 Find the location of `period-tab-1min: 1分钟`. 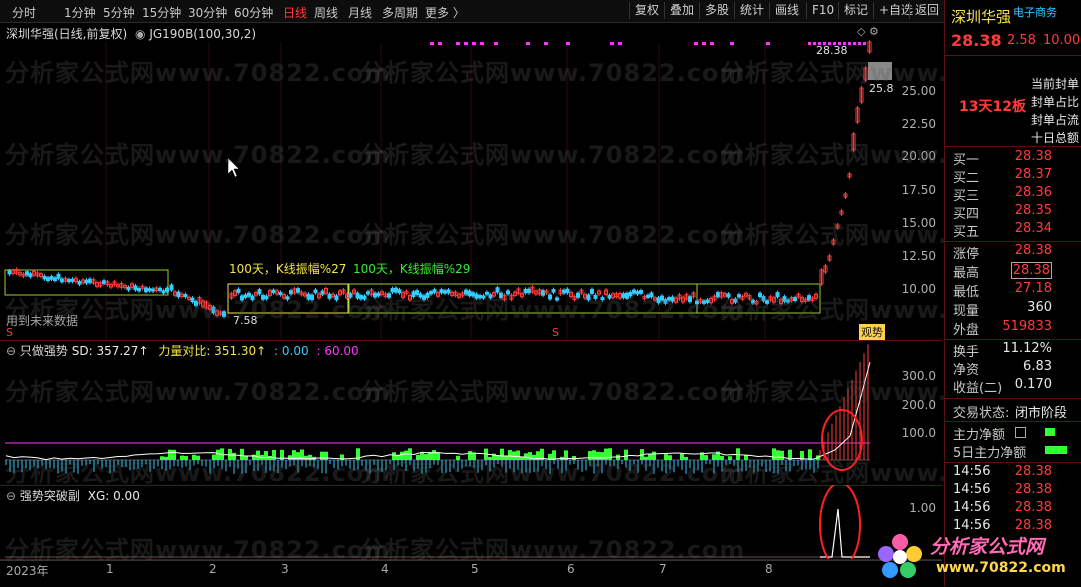

period-tab-1min: 1分钟 is located at coordinates (80, 12).